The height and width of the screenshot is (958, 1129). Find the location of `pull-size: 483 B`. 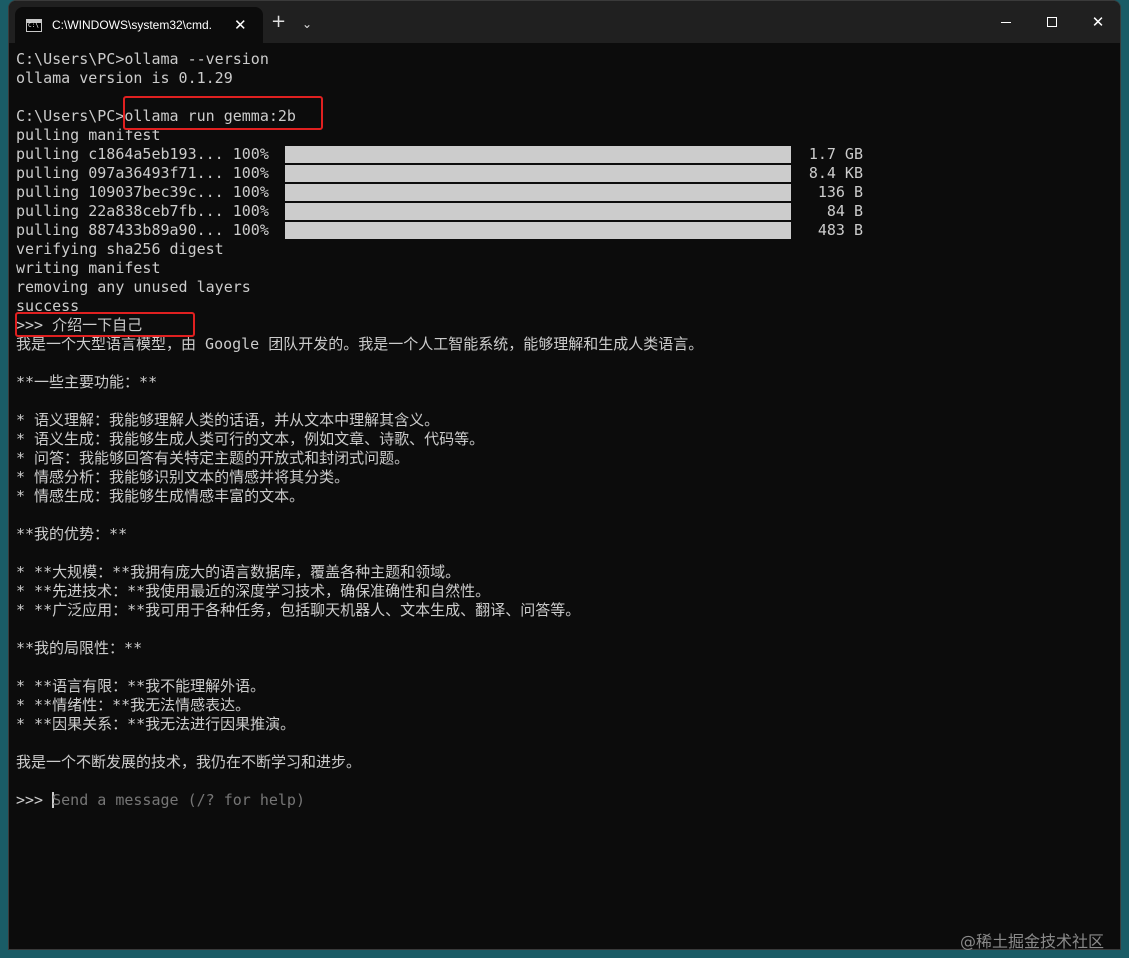

pull-size: 483 B is located at coordinates (840, 230).